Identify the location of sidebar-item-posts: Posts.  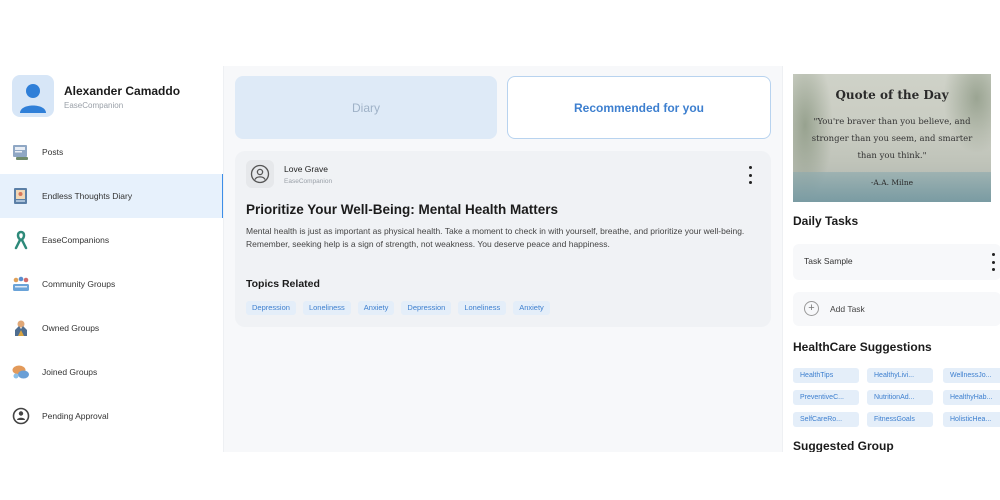
(111, 152).